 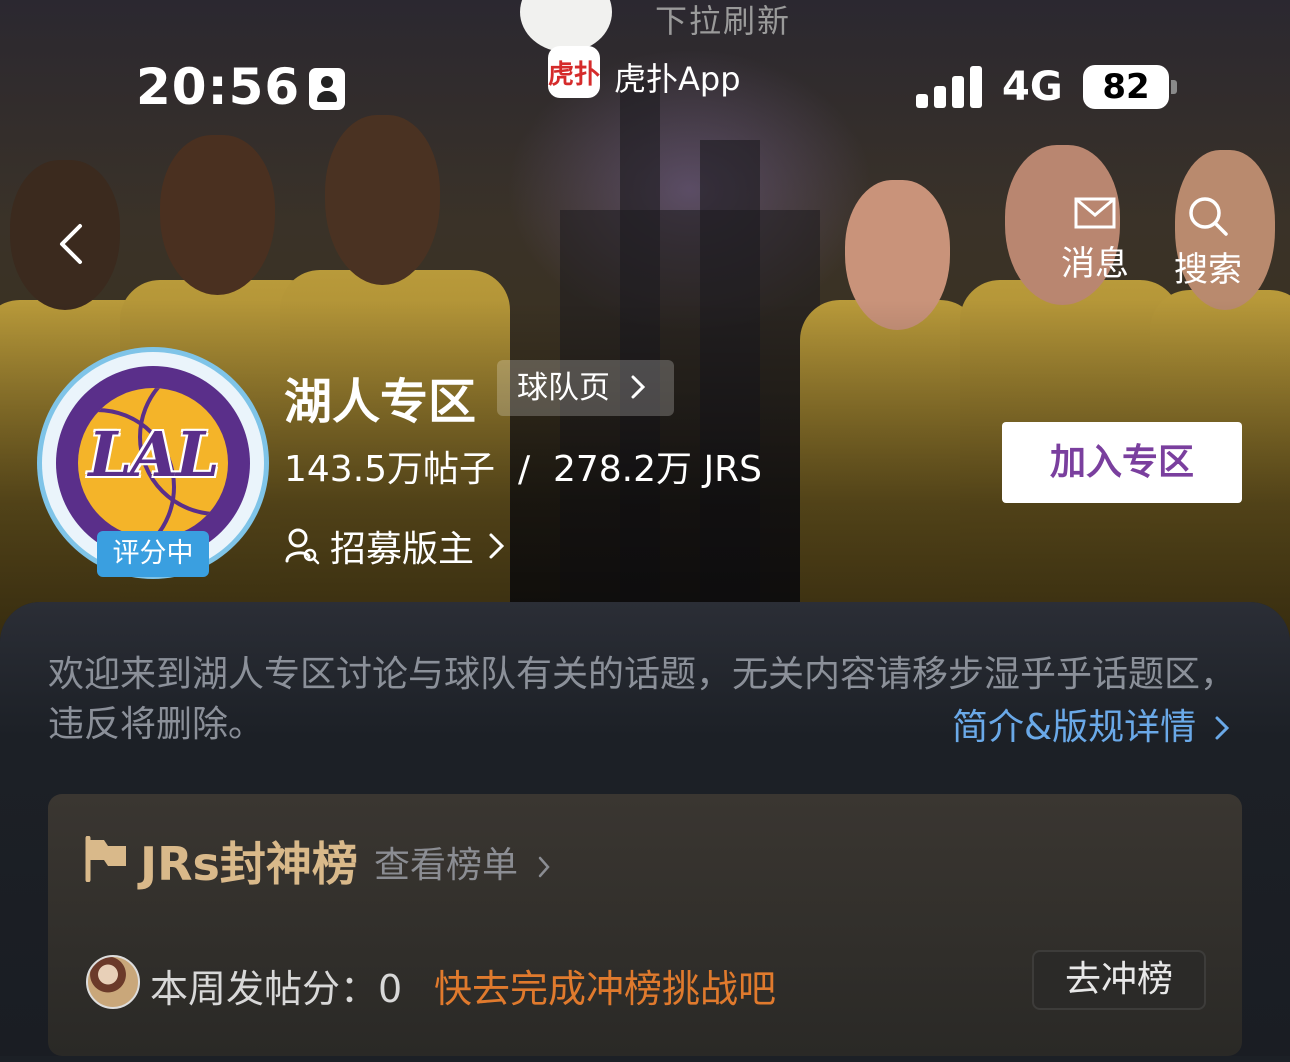 What do you see at coordinates (1208, 216) in the screenshot?
I see `search-icon` at bounding box center [1208, 216].